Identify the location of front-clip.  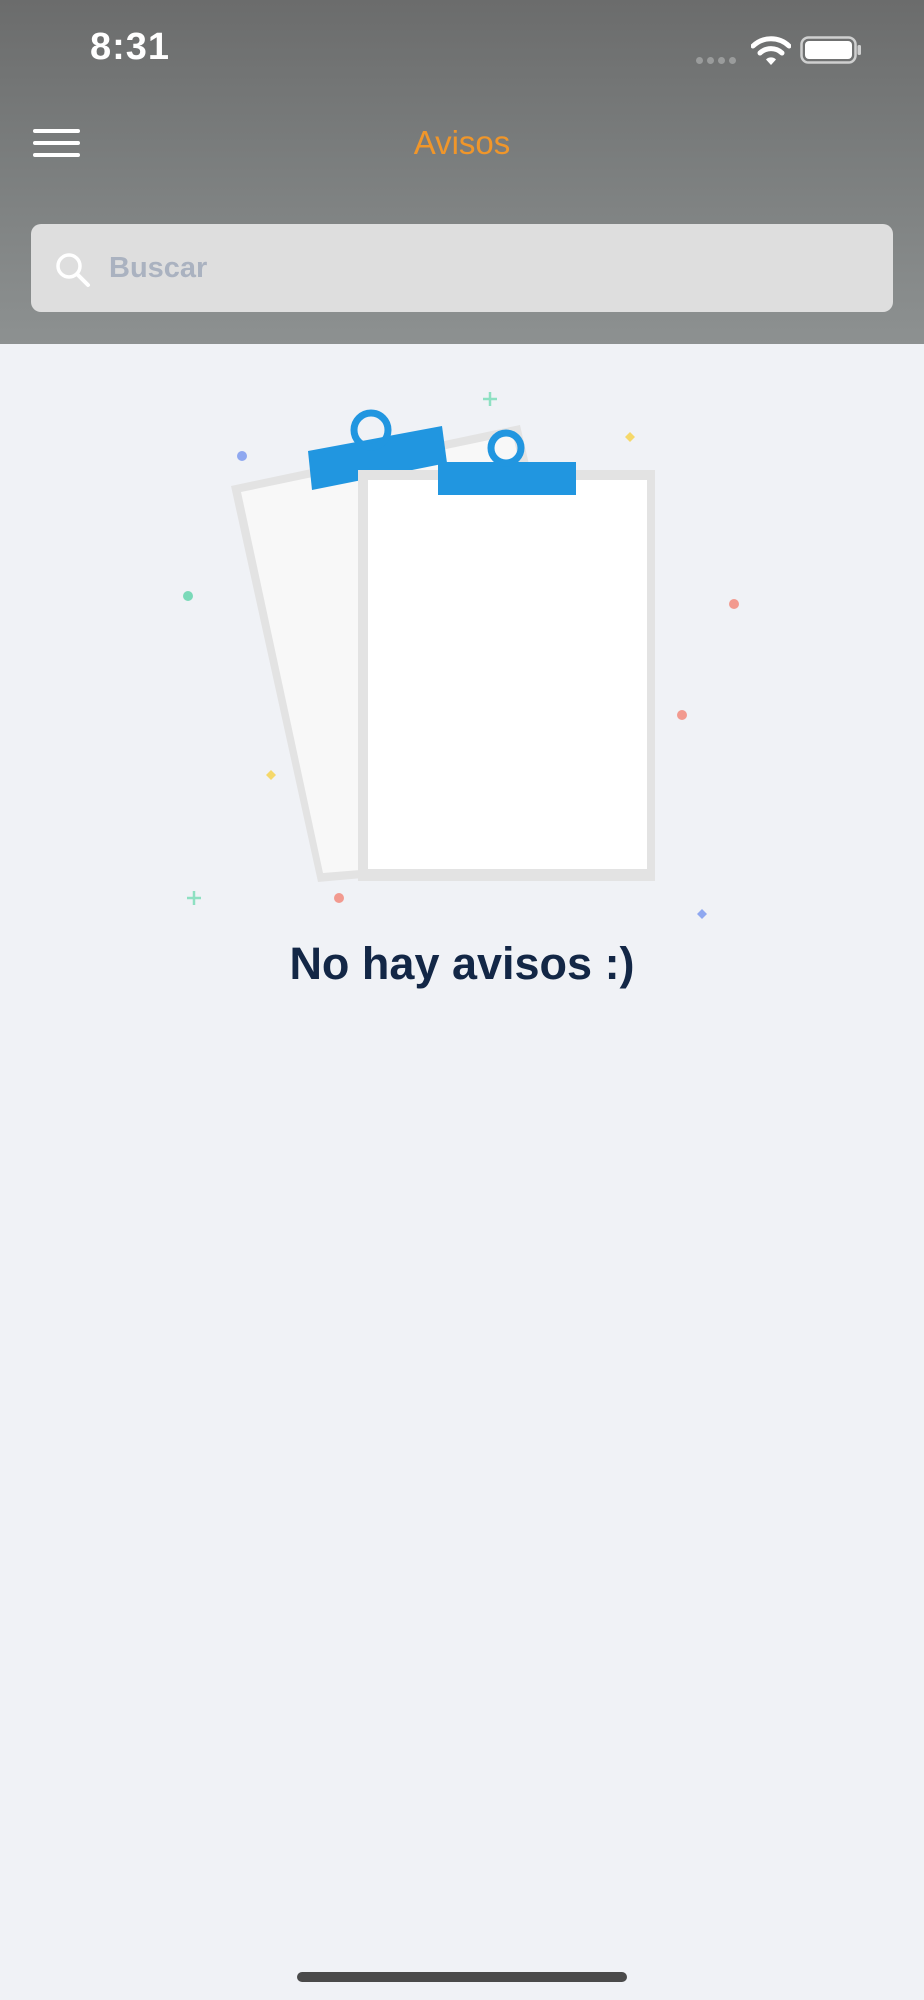
(507, 478).